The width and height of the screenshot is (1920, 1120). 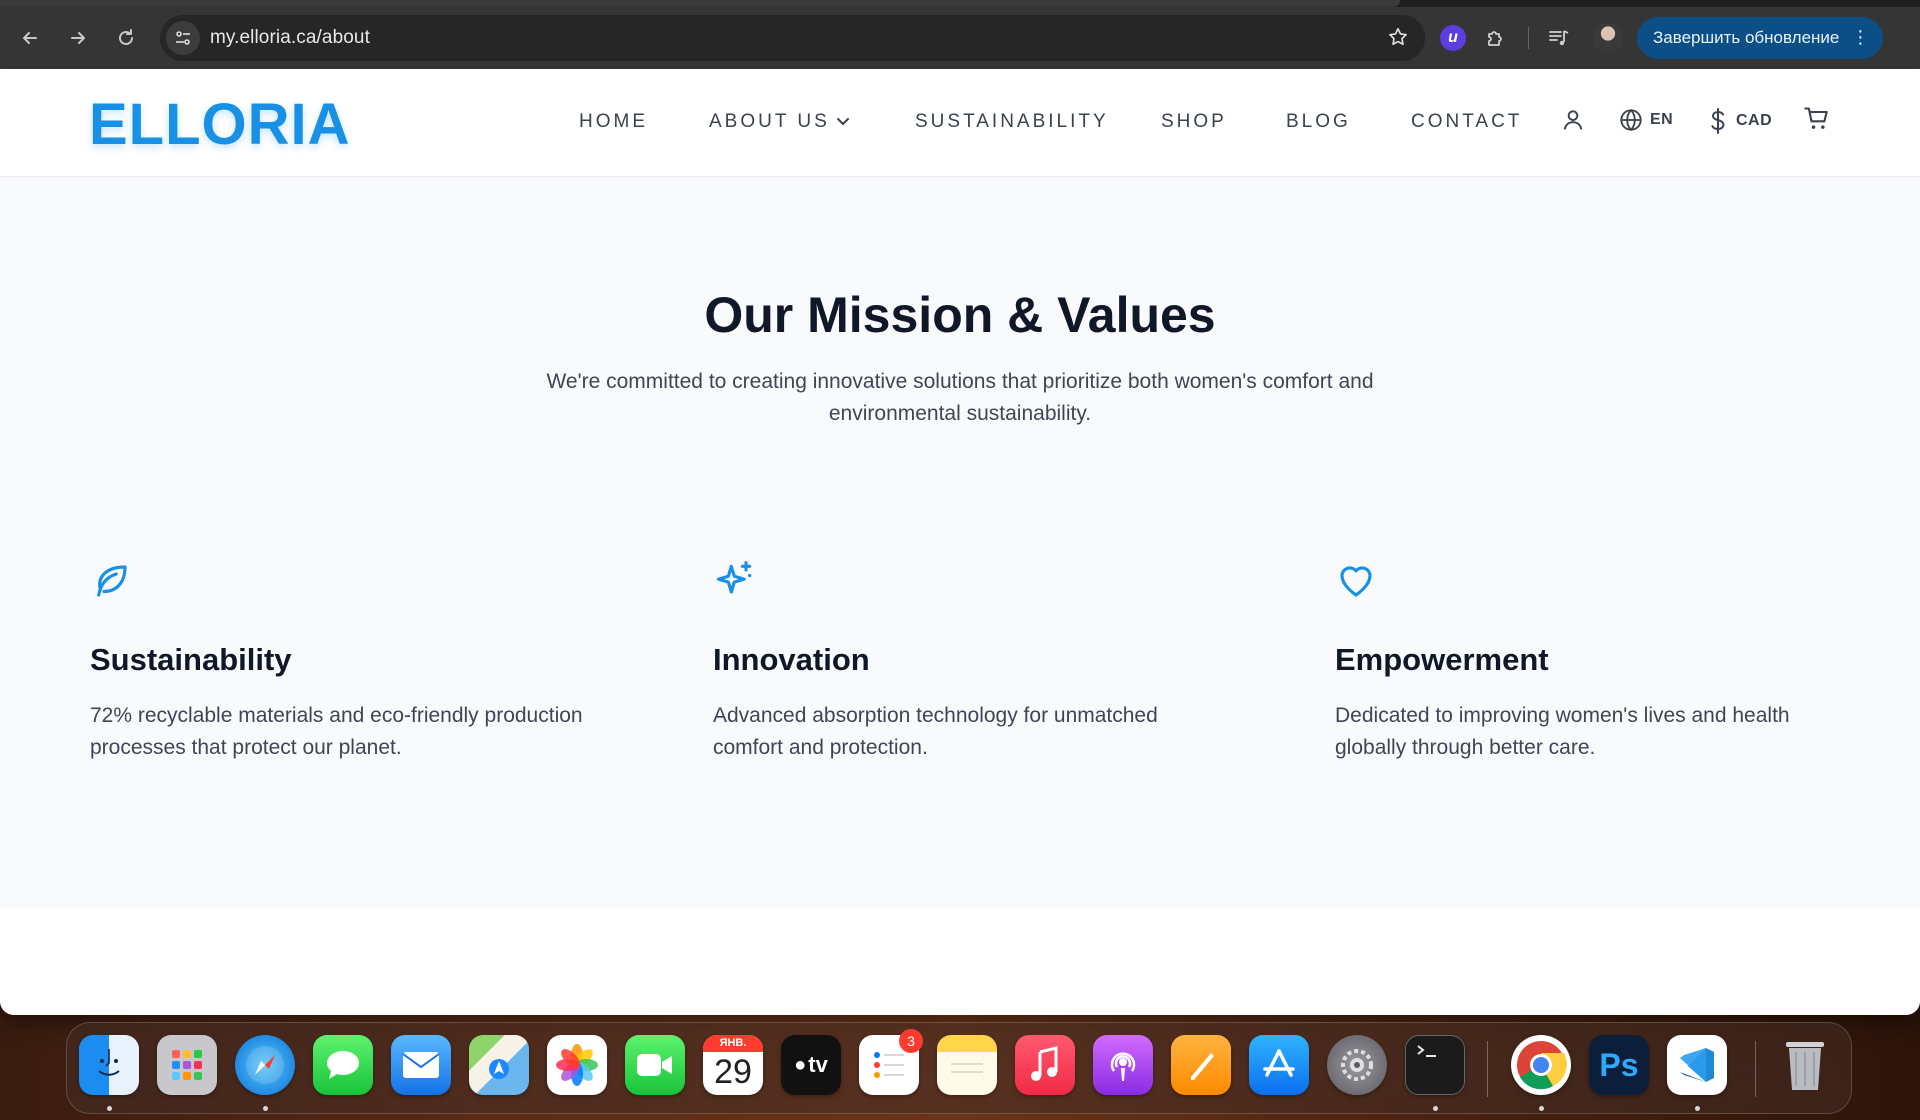 What do you see at coordinates (1645, 120) in the screenshot?
I see `language-selector: EN` at bounding box center [1645, 120].